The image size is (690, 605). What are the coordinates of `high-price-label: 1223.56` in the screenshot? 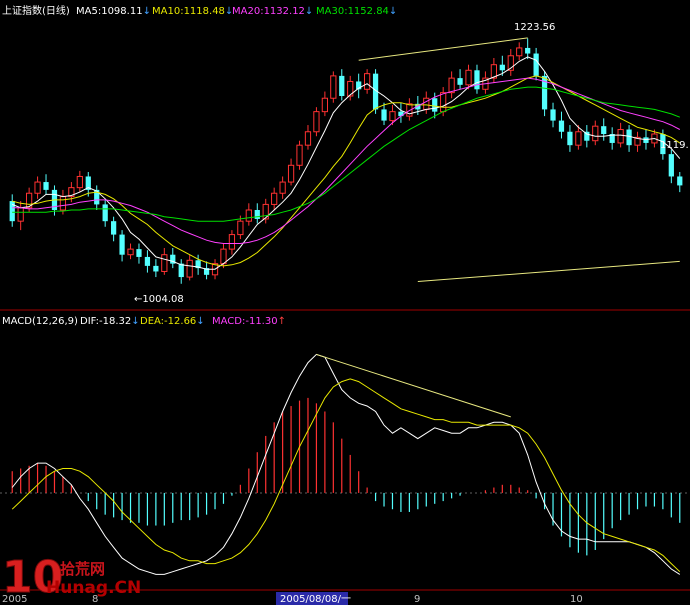 It's located at (534, 27).